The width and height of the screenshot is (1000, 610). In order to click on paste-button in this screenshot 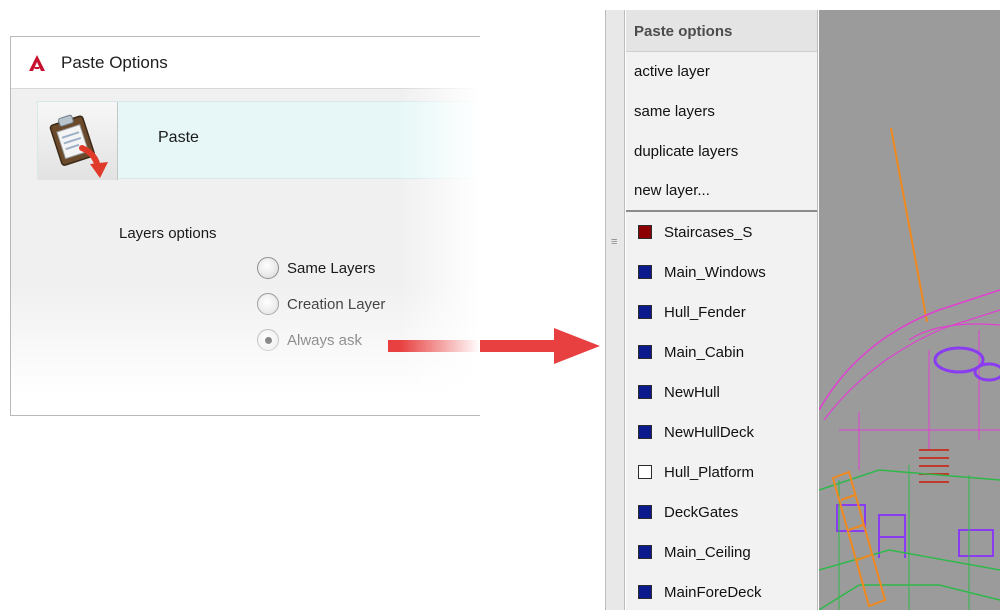, I will do `click(78, 141)`.